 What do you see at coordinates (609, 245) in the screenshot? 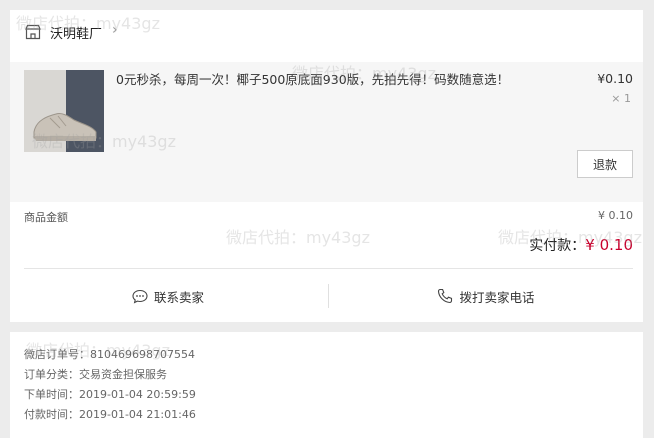
I see `paid-value: ¥ 0.10` at bounding box center [609, 245].